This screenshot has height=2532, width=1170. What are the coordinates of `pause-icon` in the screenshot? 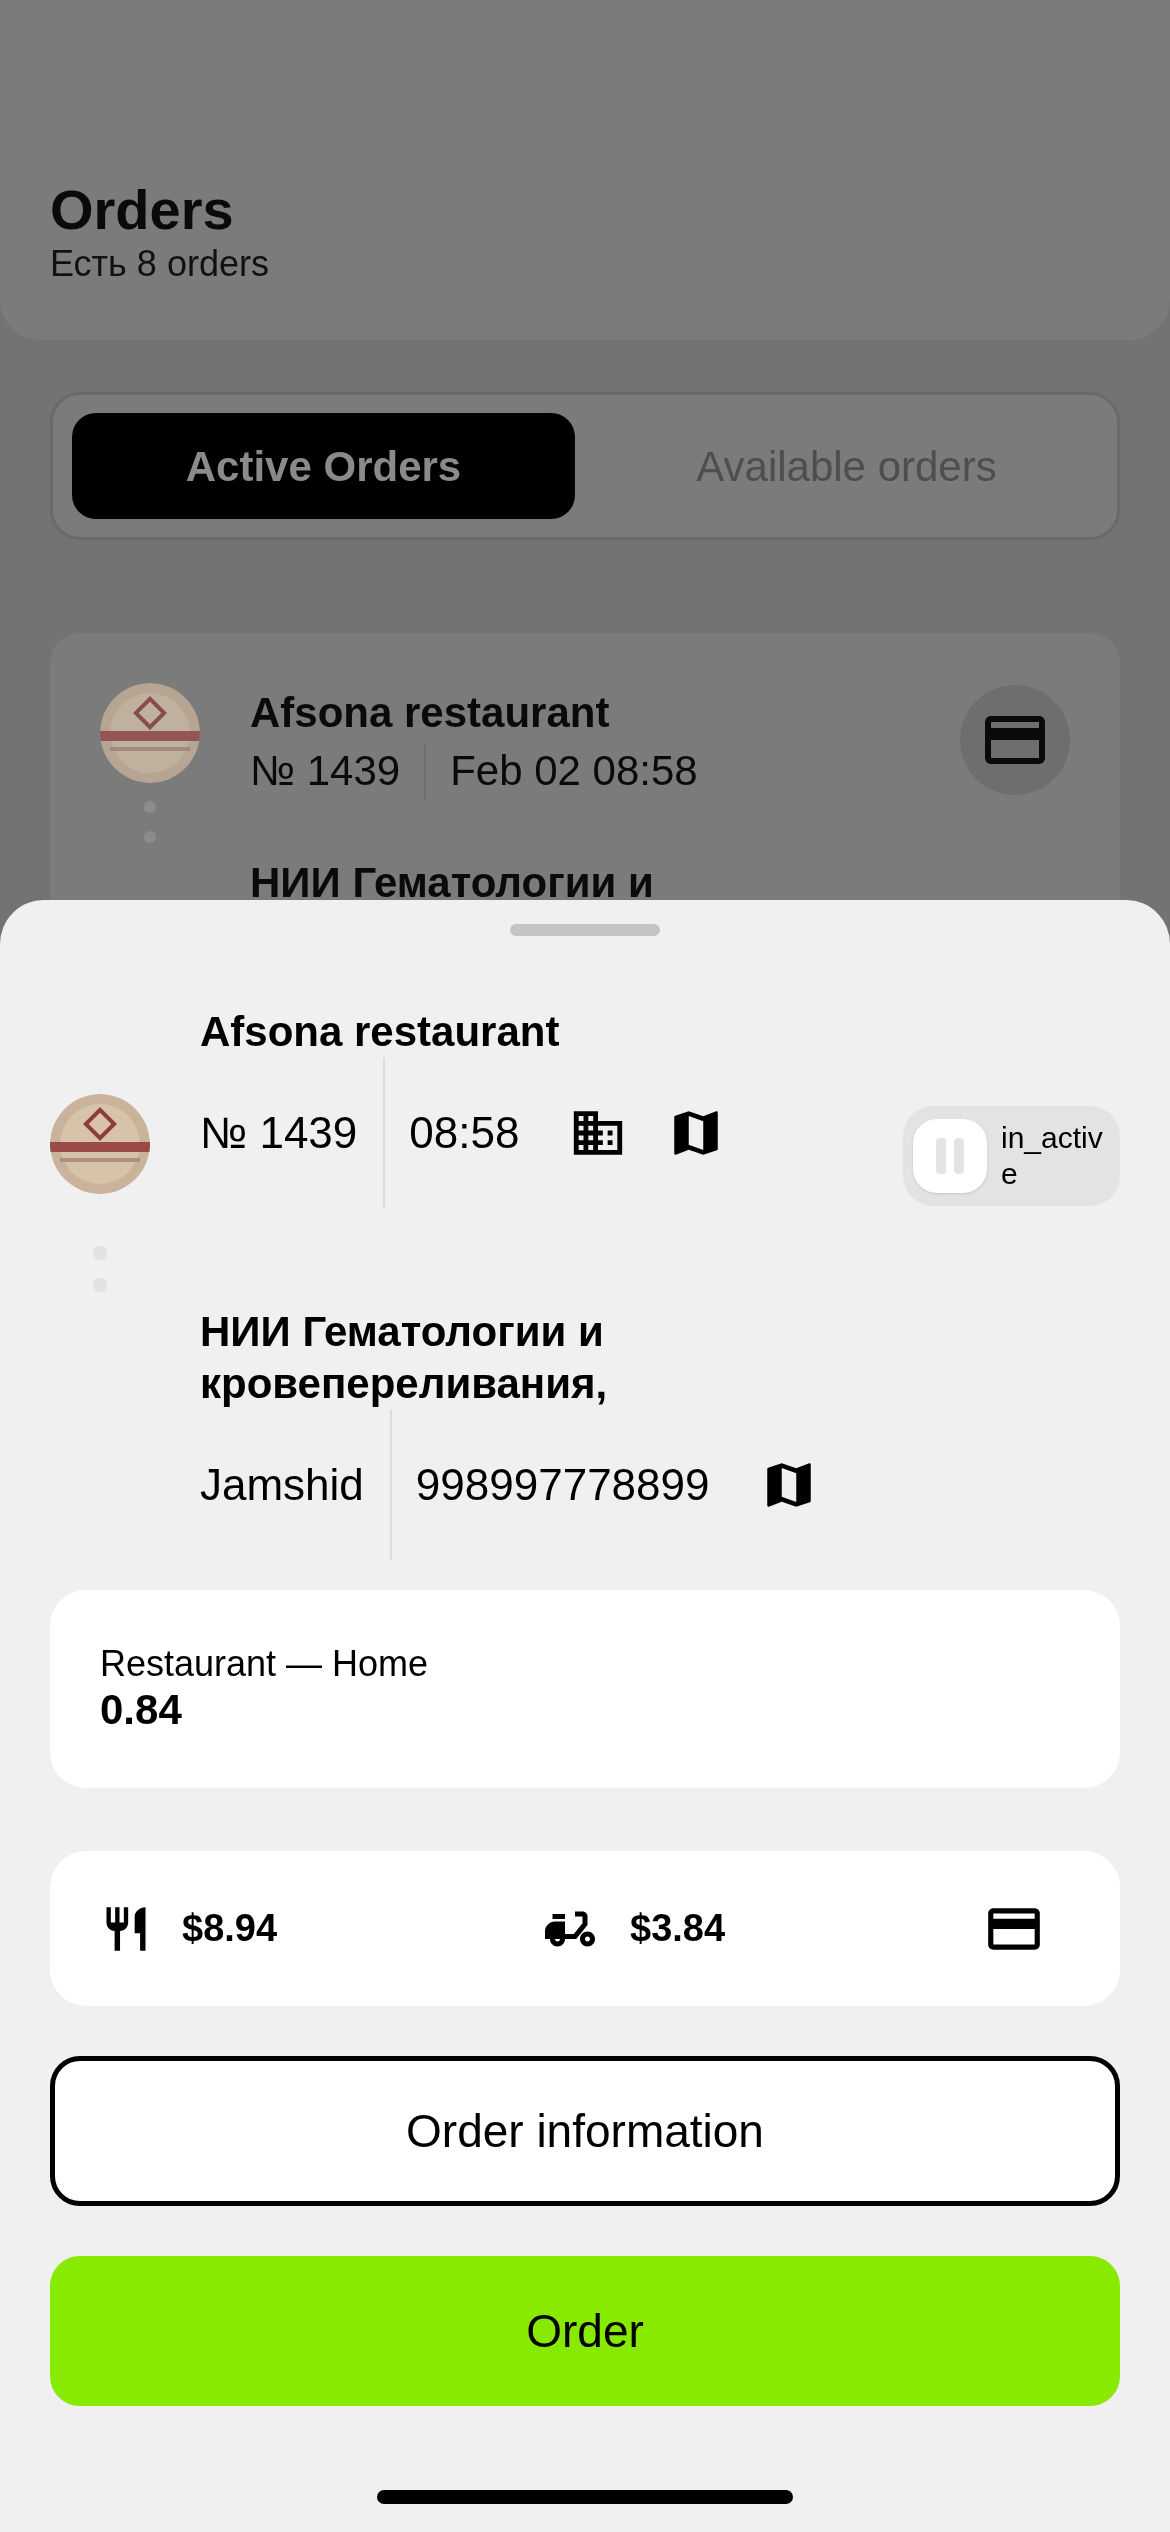 It's located at (950, 1156).